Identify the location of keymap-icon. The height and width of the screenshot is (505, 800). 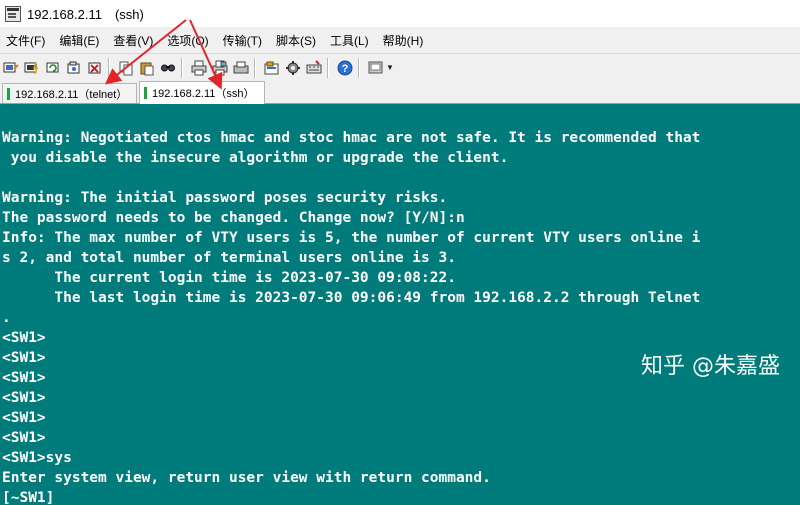
(314, 68).